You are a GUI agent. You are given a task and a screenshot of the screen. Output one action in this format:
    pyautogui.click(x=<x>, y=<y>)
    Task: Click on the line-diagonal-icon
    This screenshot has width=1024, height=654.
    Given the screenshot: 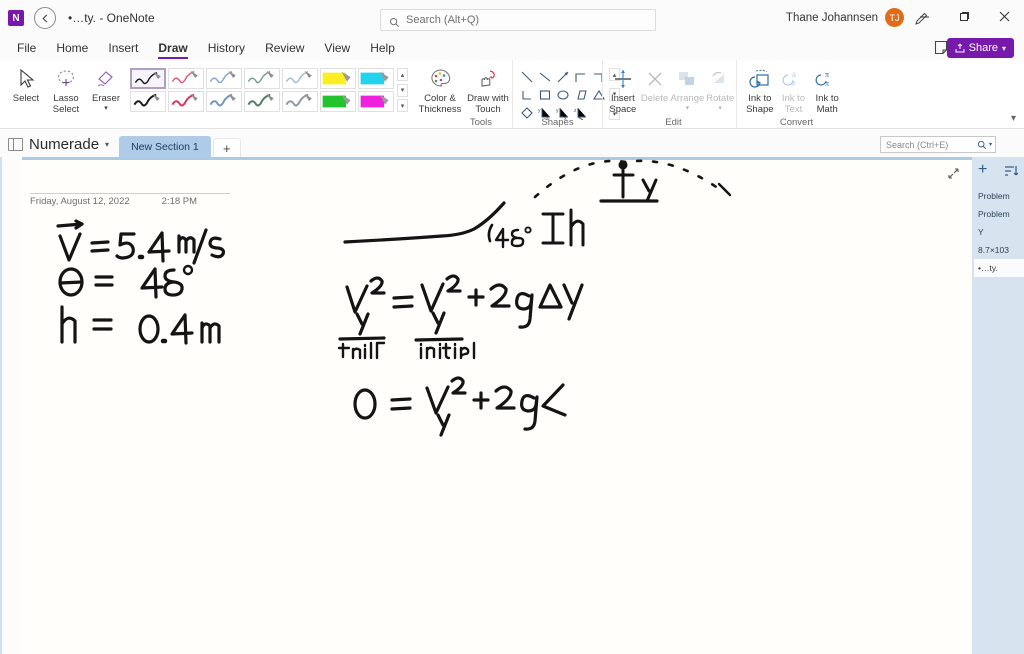 What is the action you would take?
    pyautogui.click(x=526, y=76)
    